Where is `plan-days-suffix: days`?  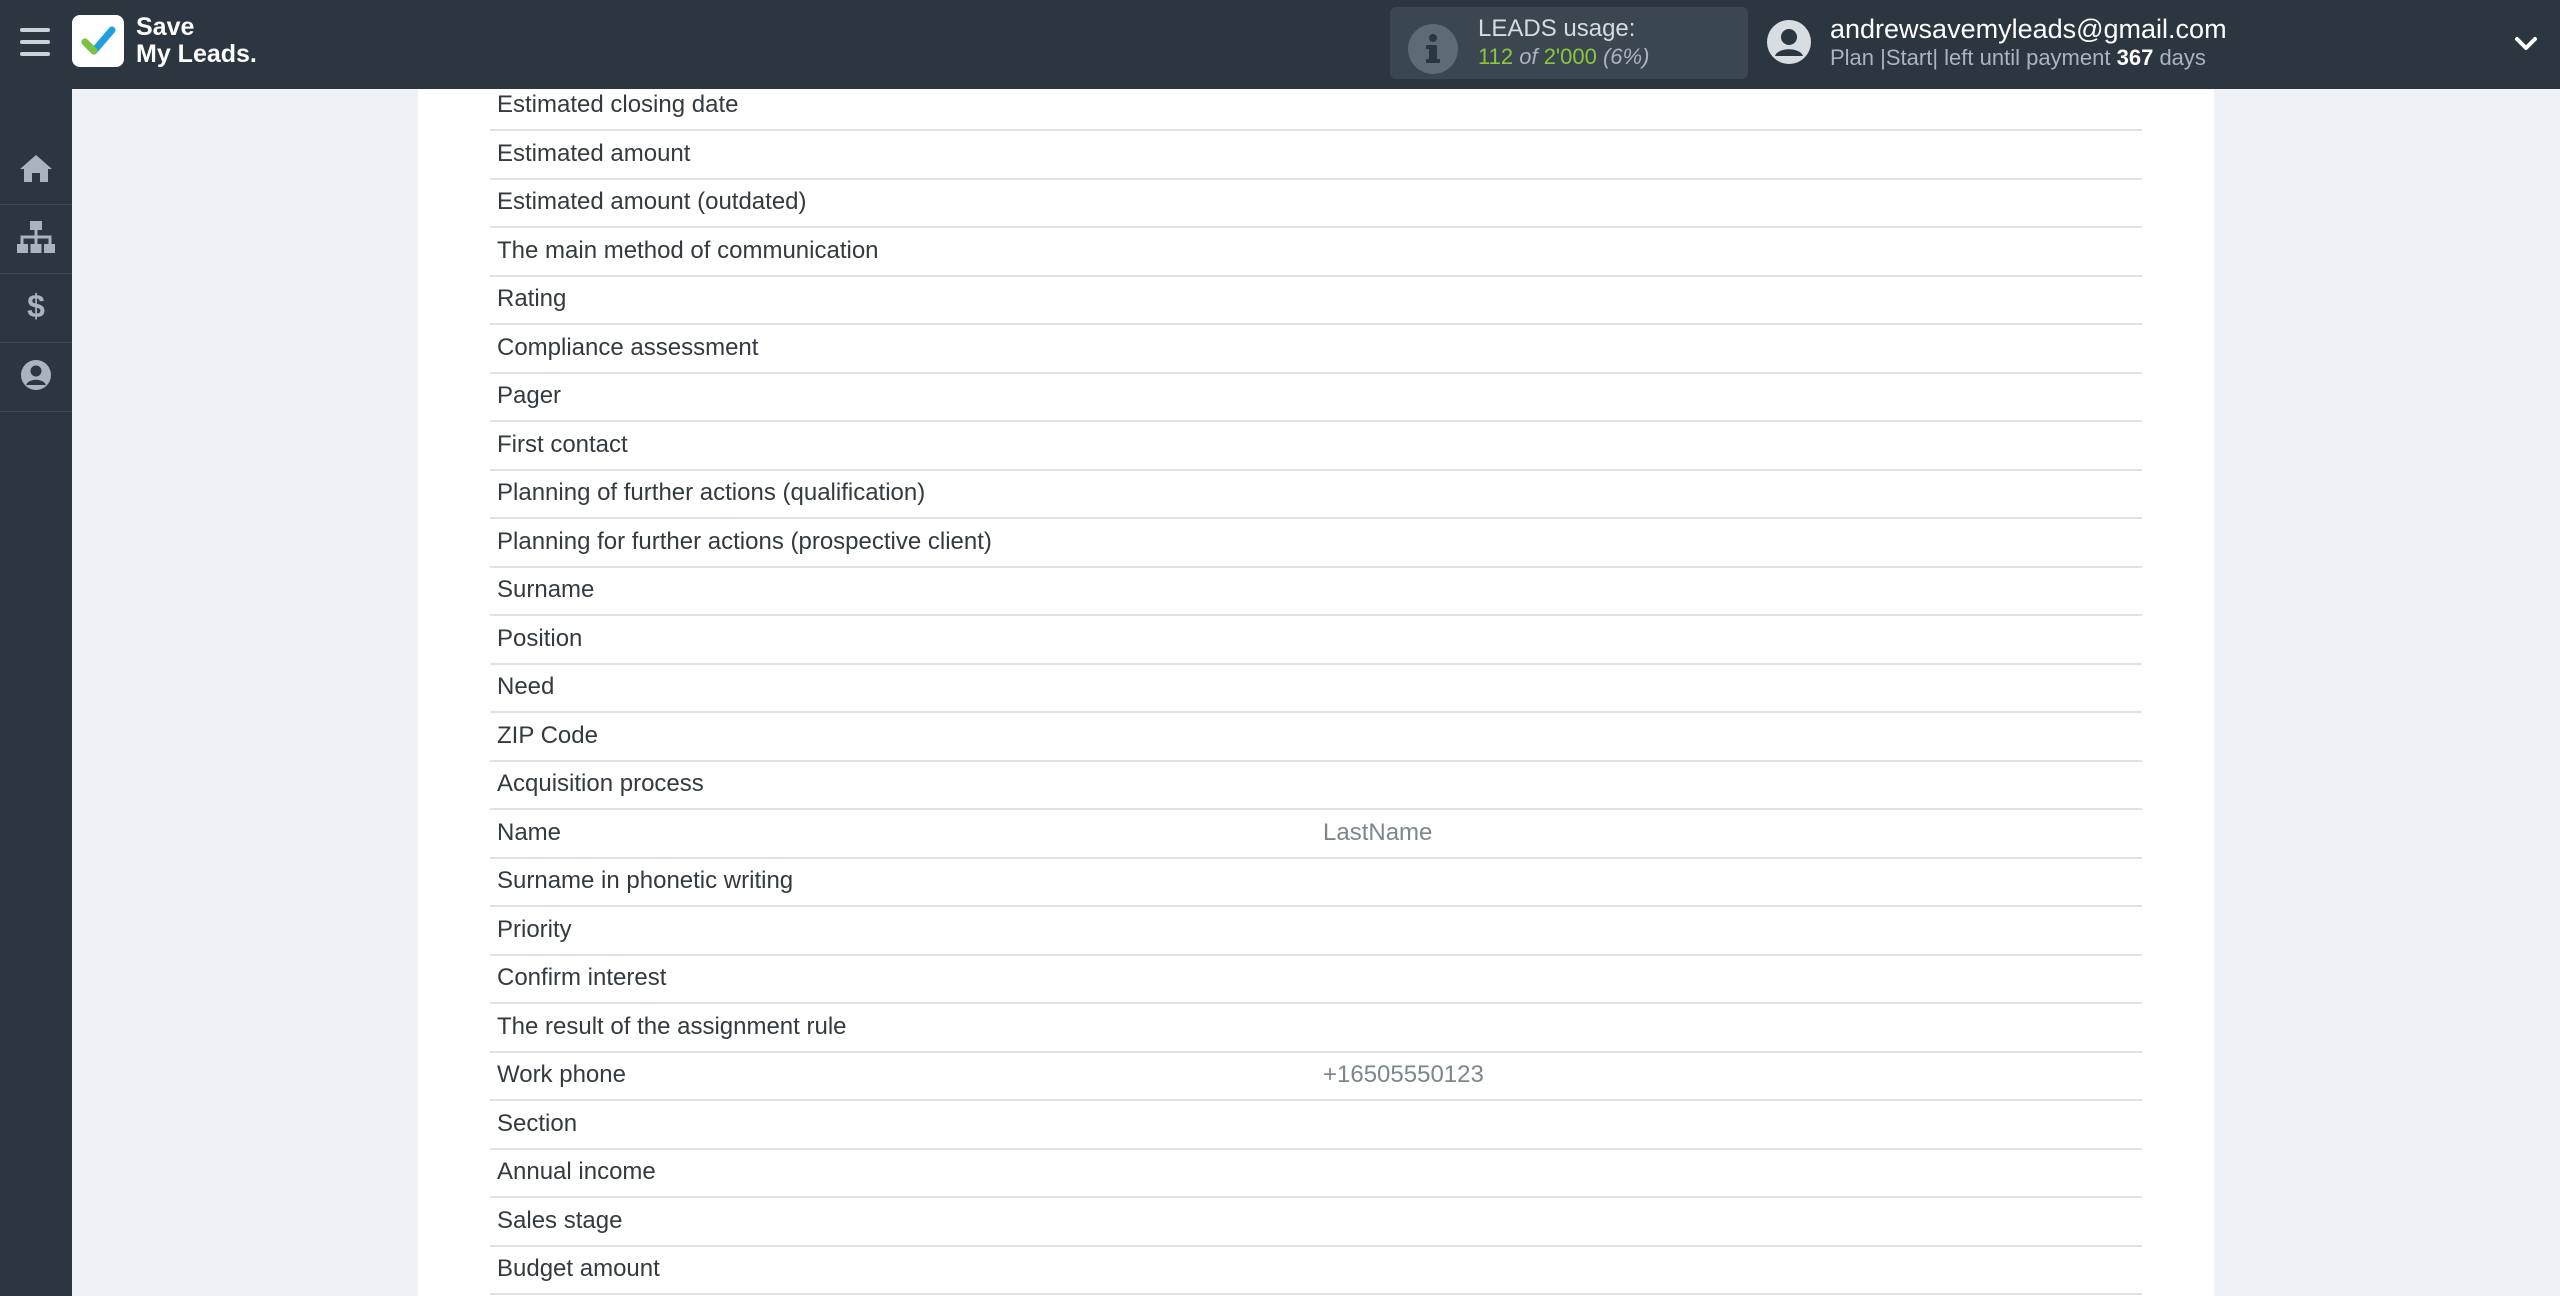
plan-days-suffix: days is located at coordinates (2182, 57).